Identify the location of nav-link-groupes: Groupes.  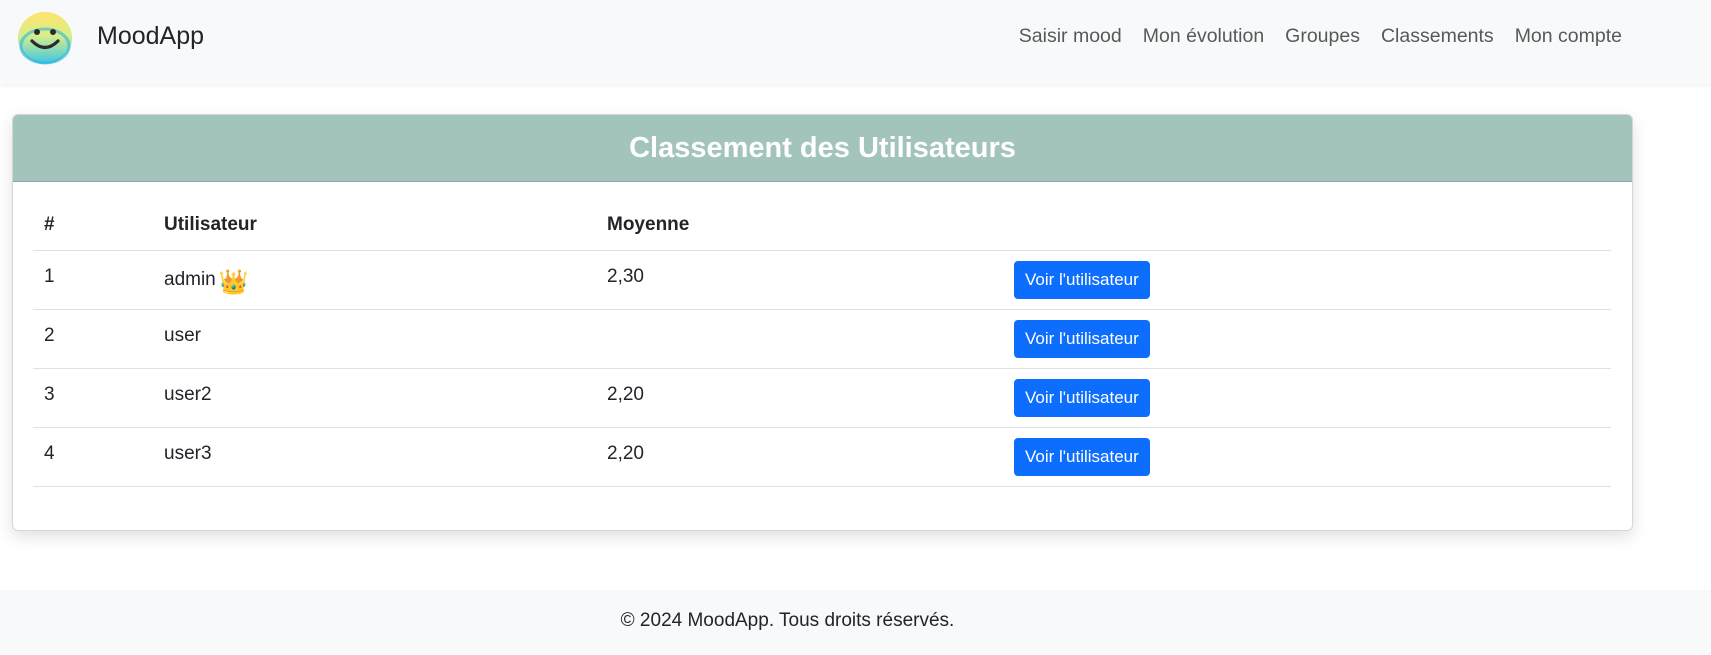
(1322, 36).